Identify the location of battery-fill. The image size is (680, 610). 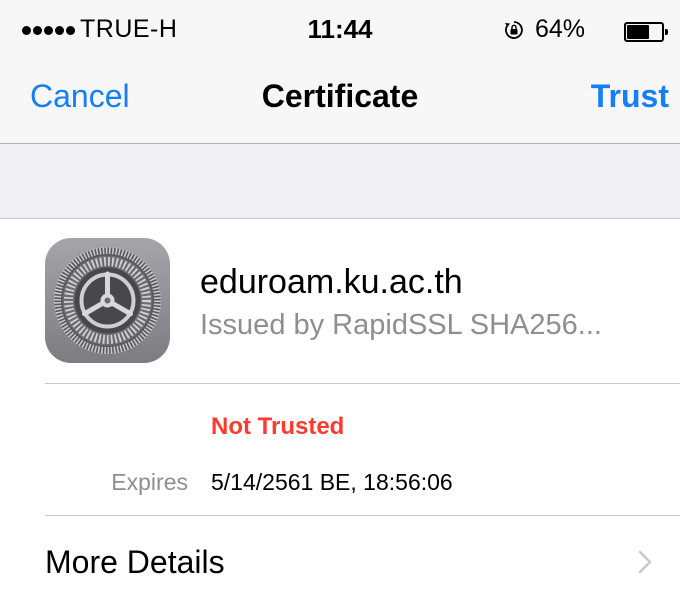
(638, 32).